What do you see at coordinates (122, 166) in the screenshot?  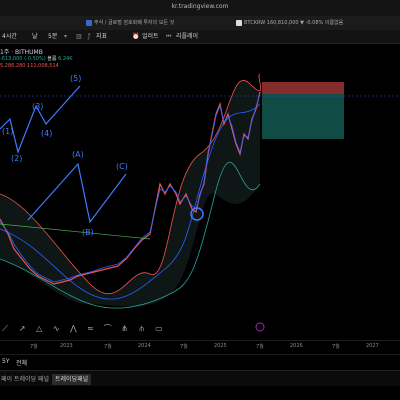 I see `wave-label-c: (C)` at bounding box center [122, 166].